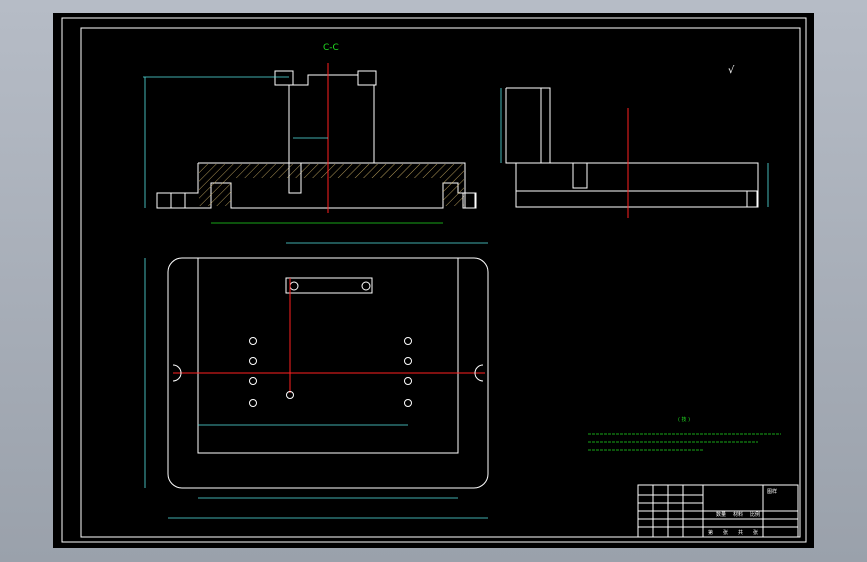 This screenshot has height=562, width=867. I want to click on title-block: 图样 数量 材料 比例 第 张 共 张, so click(718, 511).